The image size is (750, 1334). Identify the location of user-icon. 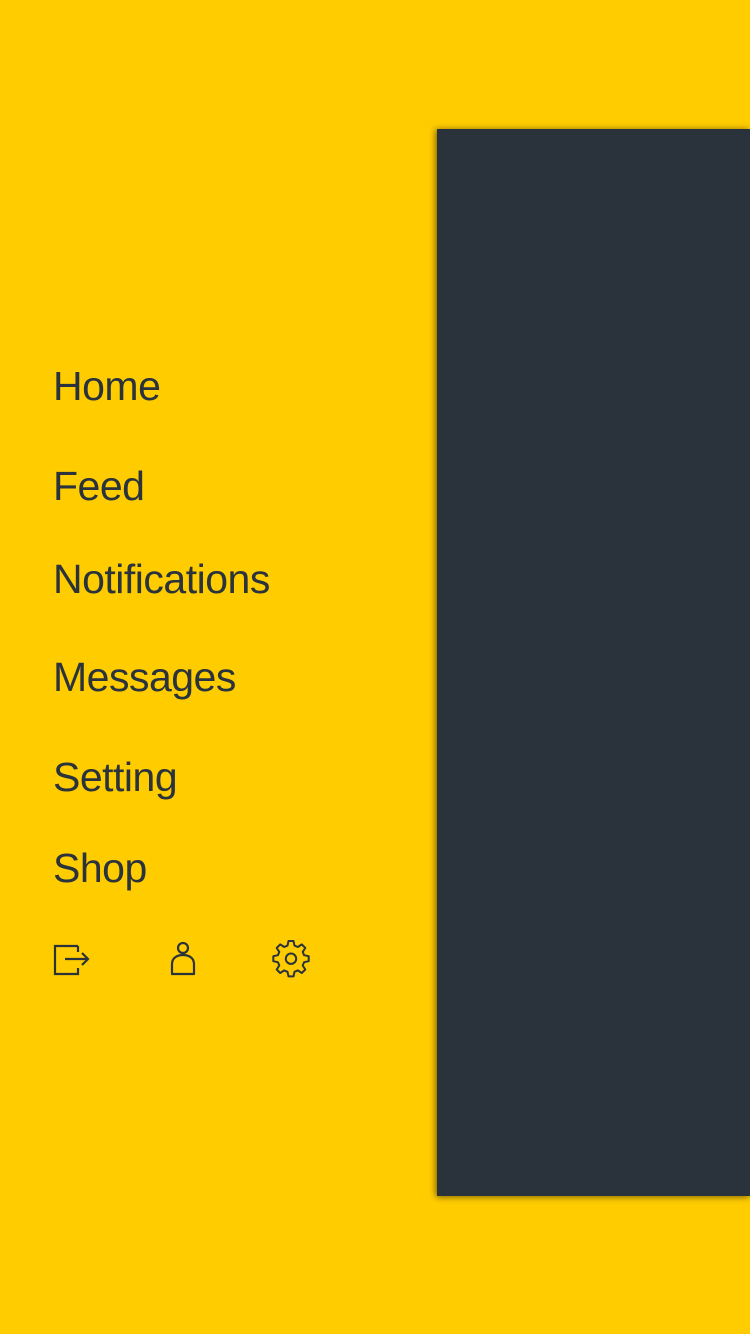
(183, 958).